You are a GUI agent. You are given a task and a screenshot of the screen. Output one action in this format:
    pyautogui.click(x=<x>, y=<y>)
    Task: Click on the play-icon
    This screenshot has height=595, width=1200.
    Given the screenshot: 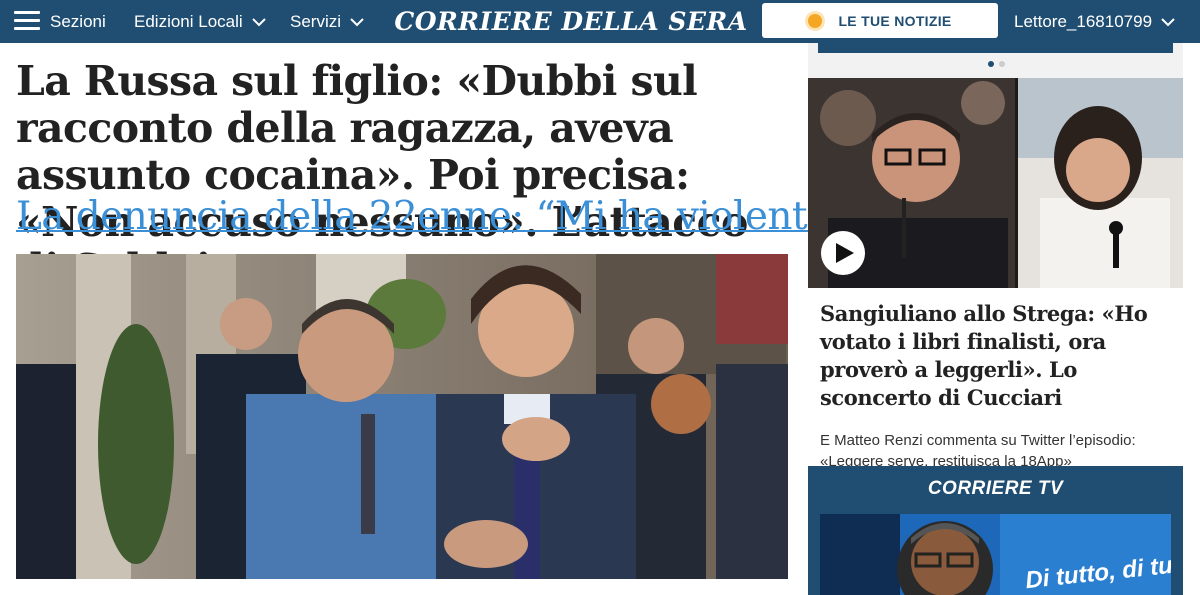 What is the action you would take?
    pyautogui.click(x=843, y=253)
    